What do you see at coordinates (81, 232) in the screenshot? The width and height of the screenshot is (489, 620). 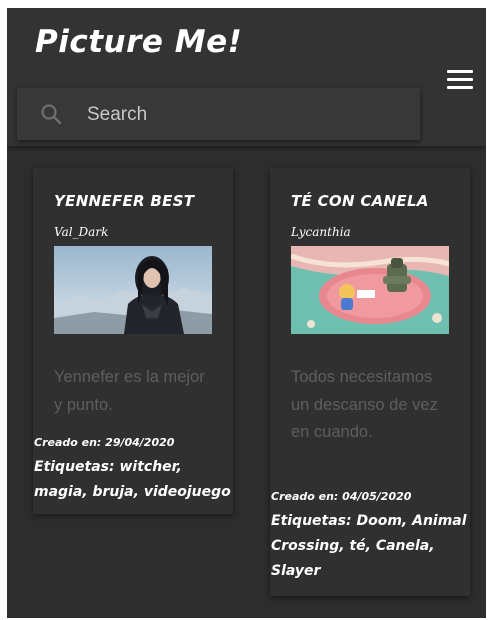 I see `post-author: Val_Dark` at bounding box center [81, 232].